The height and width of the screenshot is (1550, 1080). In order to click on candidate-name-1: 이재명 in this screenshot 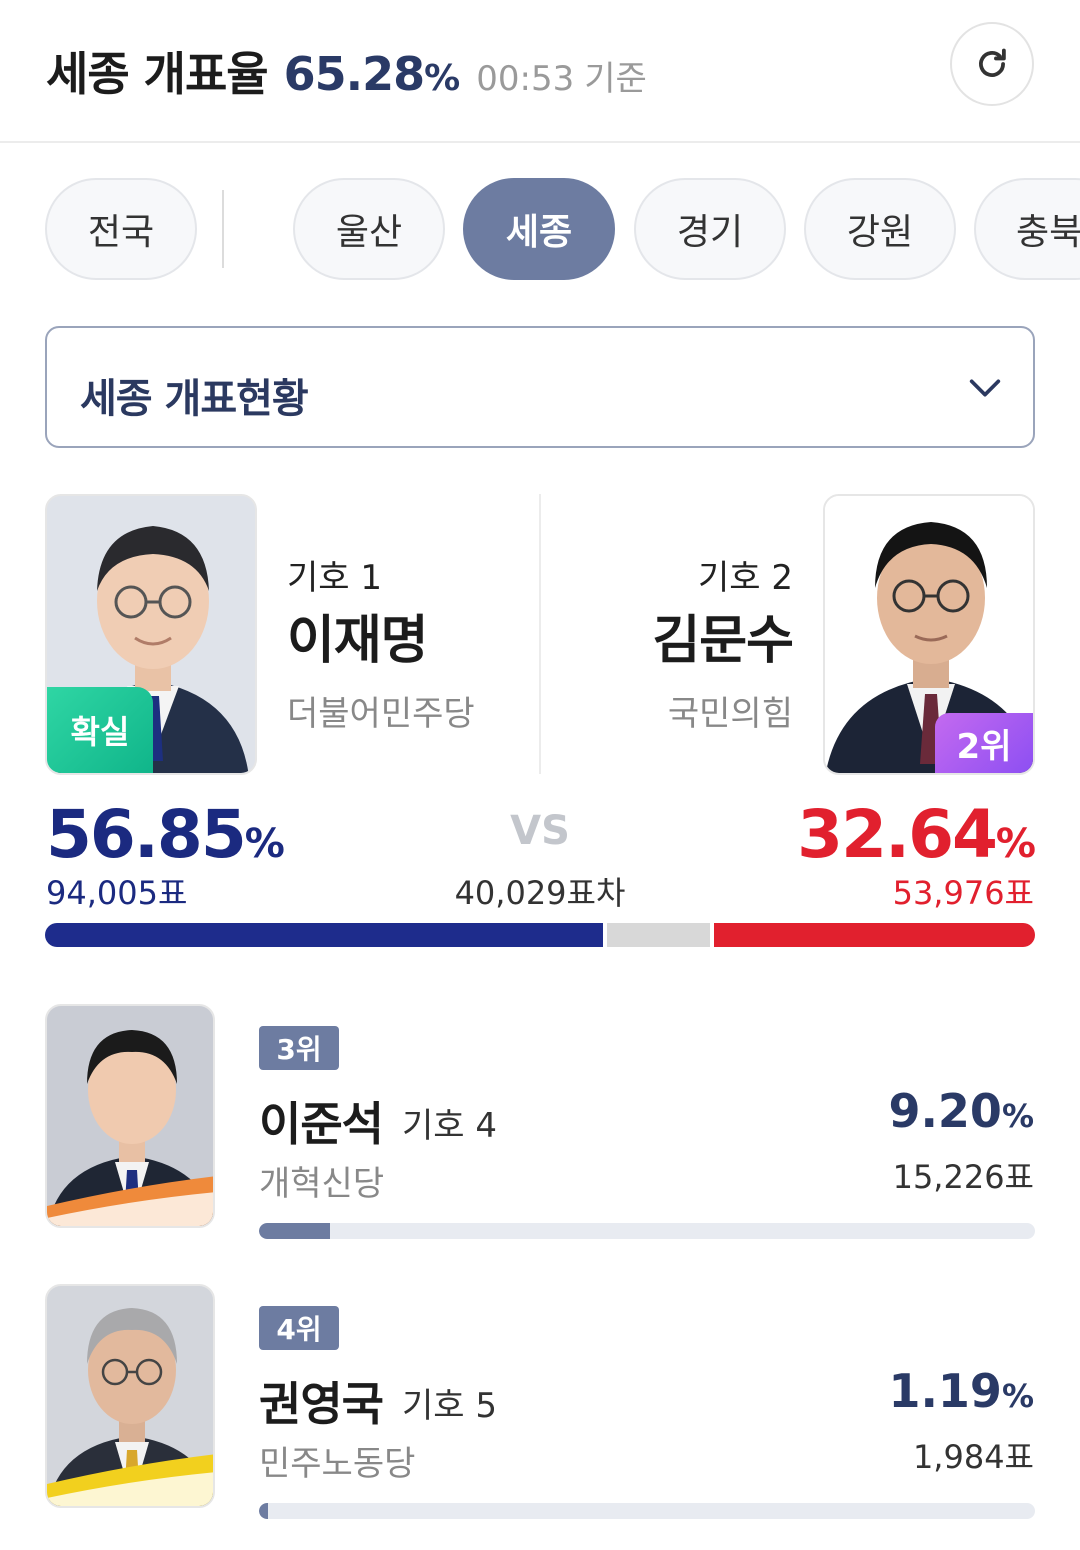, I will do `click(358, 641)`.